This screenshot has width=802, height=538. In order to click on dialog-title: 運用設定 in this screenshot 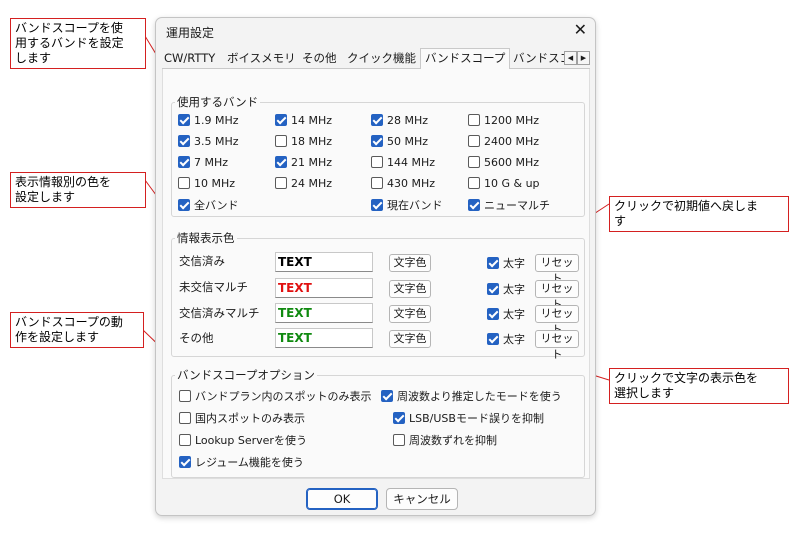, I will do `click(190, 33)`.